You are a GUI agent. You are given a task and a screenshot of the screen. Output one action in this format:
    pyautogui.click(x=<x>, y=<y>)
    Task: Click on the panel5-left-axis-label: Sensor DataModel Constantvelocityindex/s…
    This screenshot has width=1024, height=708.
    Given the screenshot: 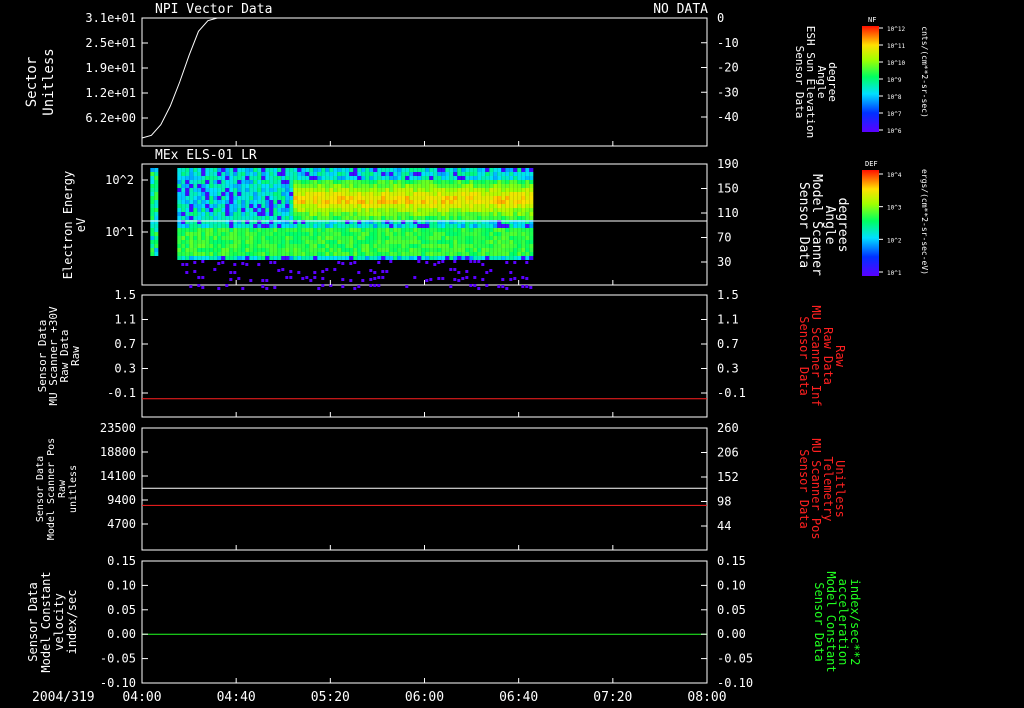 What is the action you would take?
    pyautogui.click(x=52, y=621)
    